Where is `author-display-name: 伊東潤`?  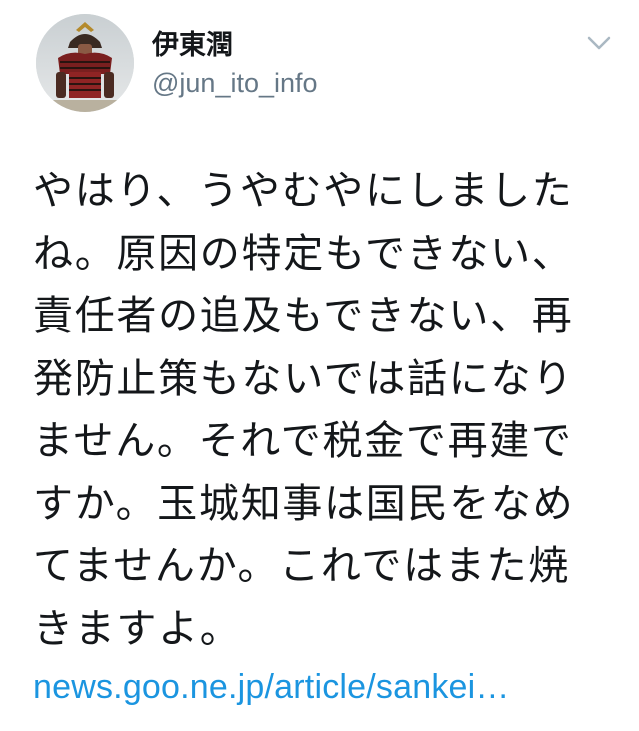 author-display-name: 伊東潤 is located at coordinates (192, 46).